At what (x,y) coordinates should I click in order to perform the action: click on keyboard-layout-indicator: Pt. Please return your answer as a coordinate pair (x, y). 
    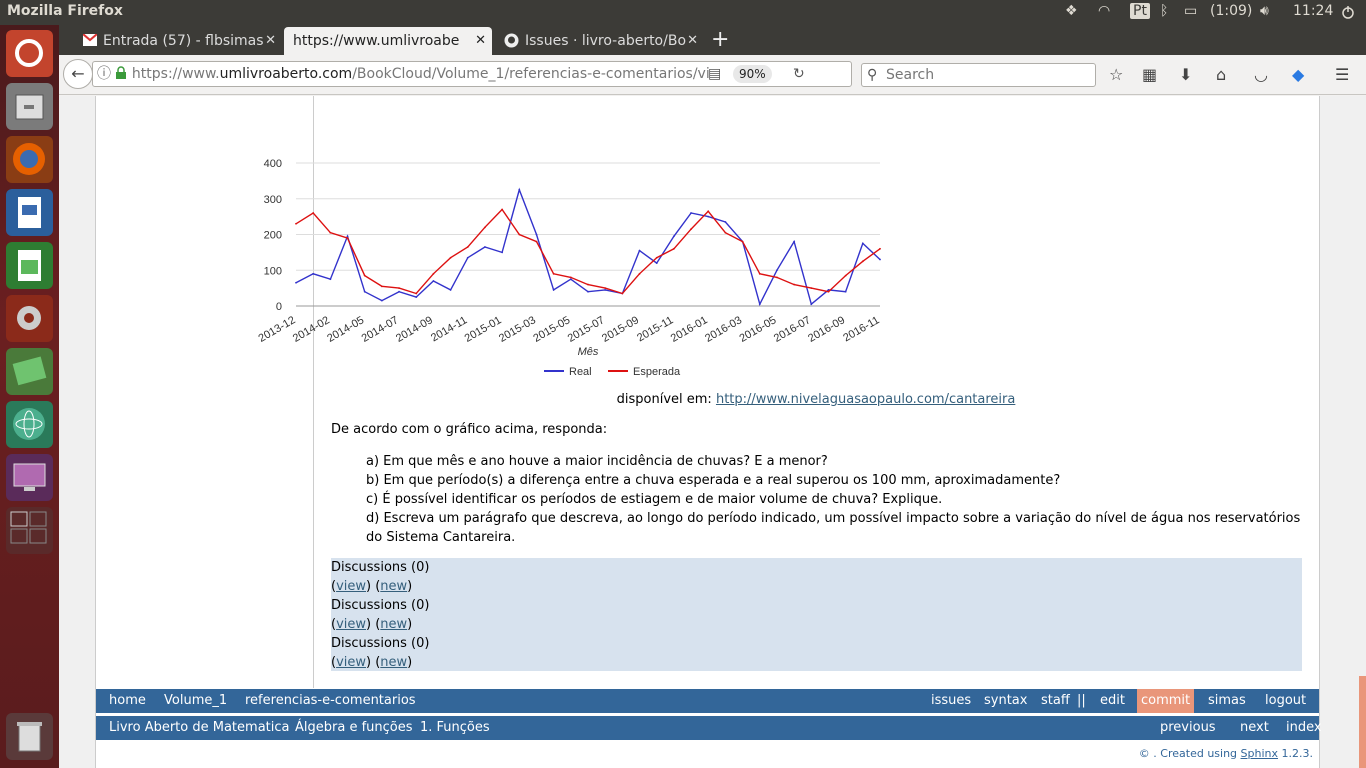
    Looking at the image, I should click on (1140, 11).